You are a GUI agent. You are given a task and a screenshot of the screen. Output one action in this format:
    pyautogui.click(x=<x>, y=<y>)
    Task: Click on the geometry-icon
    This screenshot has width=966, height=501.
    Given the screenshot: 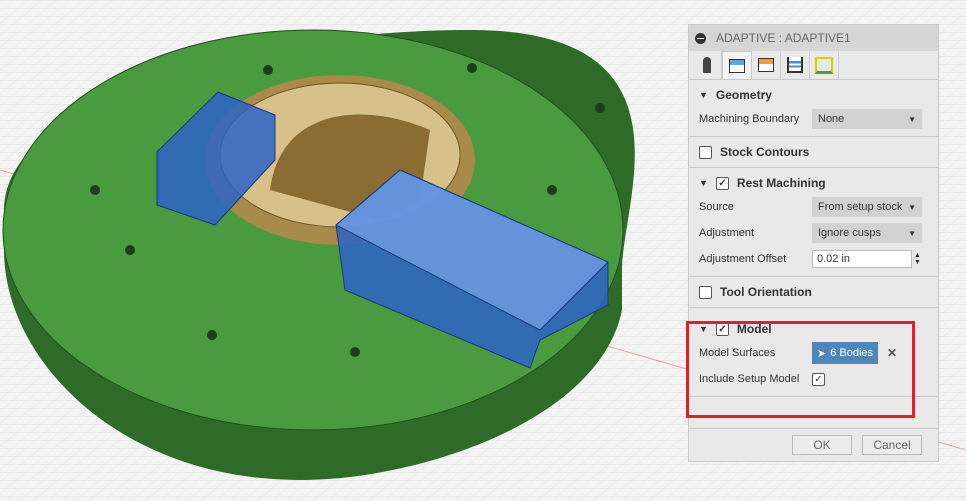 What is the action you would take?
    pyautogui.click(x=737, y=65)
    